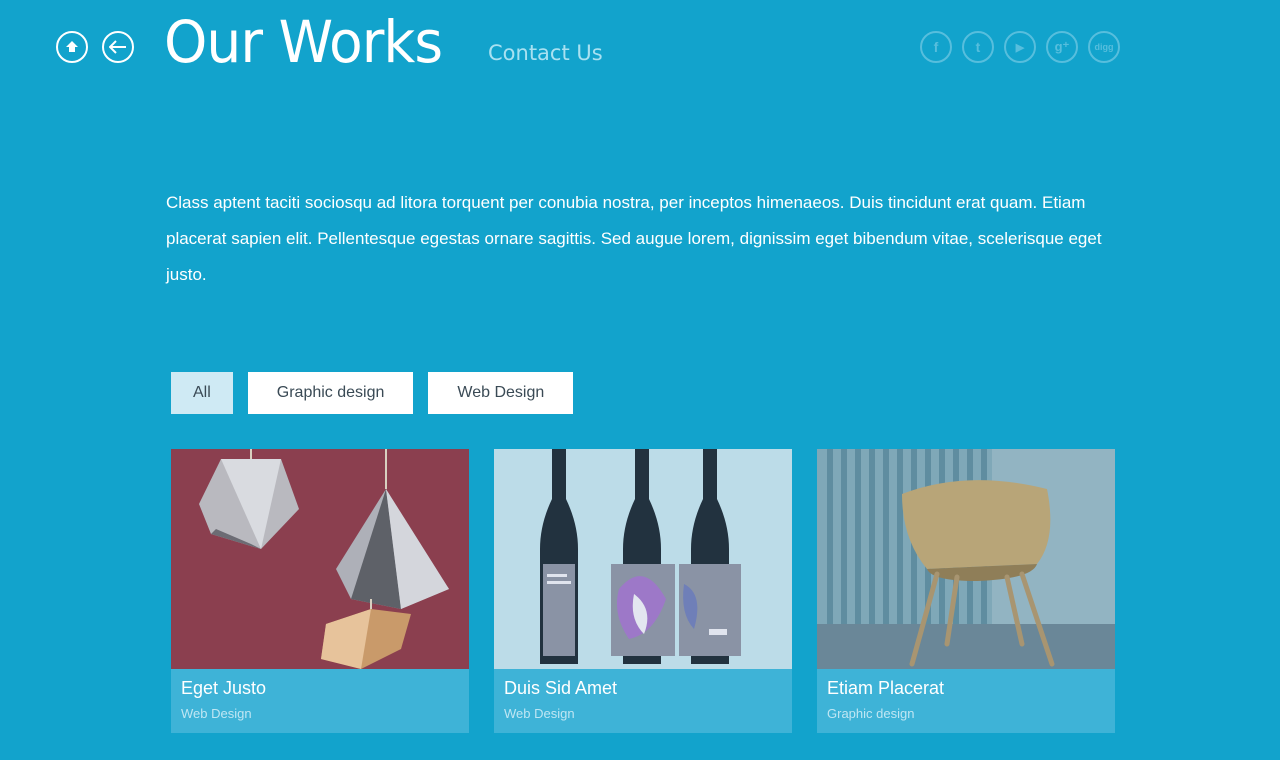  I want to click on filter-graphic-design-button: Graphic design, so click(330, 393).